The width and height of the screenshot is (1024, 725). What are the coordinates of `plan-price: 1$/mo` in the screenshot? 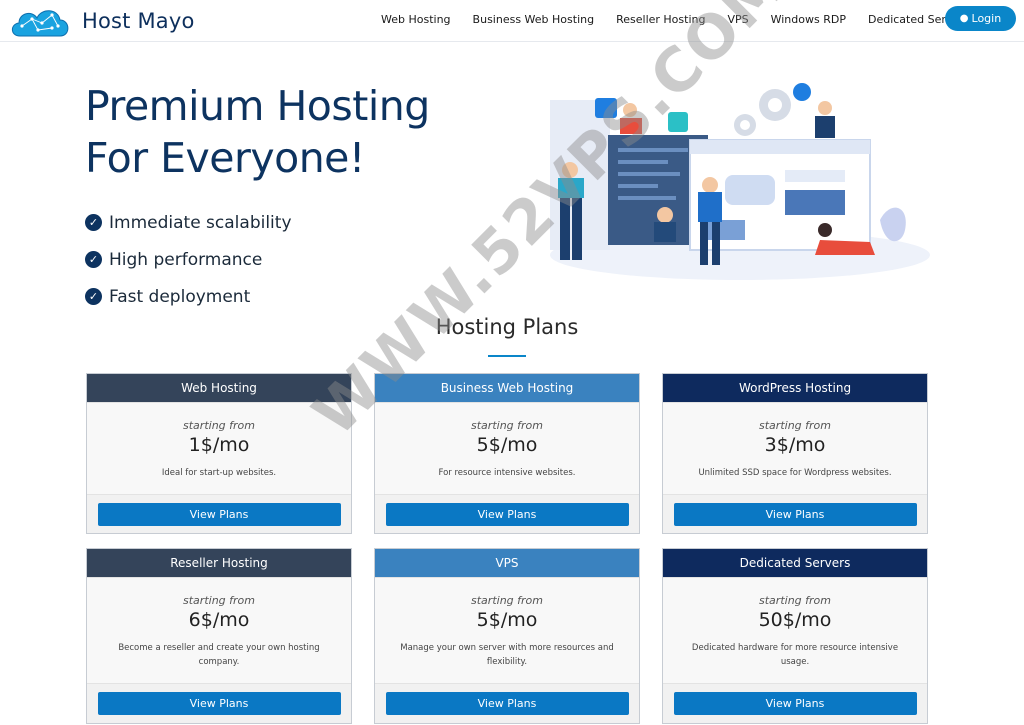 It's located at (219, 445).